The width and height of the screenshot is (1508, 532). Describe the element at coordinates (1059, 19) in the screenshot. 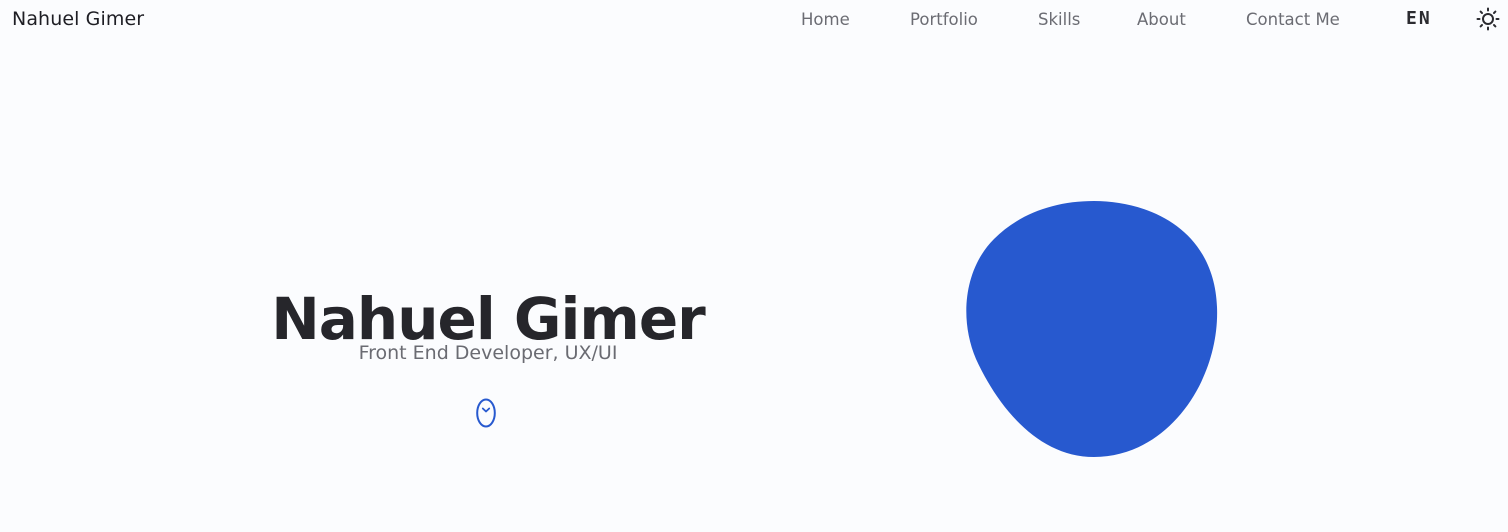

I see `nav-skills: Skills` at that location.